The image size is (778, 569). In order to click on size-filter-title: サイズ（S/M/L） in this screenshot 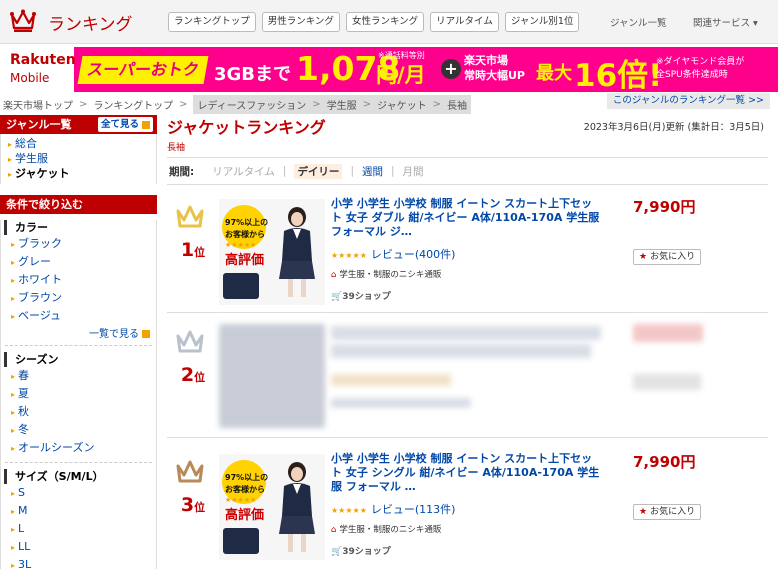, I will do `click(80, 476)`.